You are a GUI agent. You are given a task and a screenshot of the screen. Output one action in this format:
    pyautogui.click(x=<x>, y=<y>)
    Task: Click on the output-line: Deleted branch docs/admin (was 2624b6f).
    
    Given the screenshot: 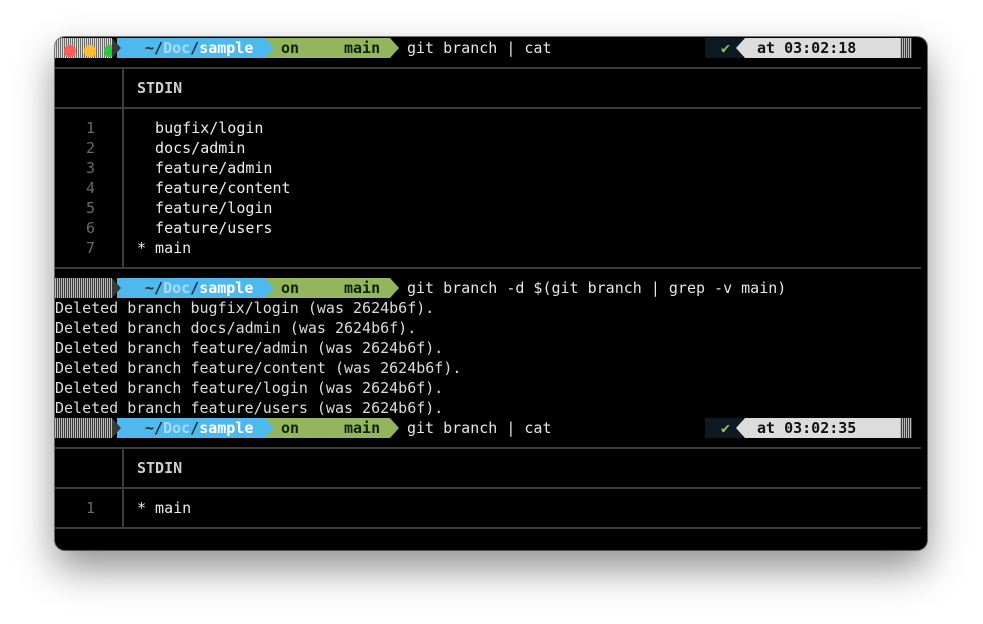 What is the action you would take?
    pyautogui.click(x=236, y=328)
    